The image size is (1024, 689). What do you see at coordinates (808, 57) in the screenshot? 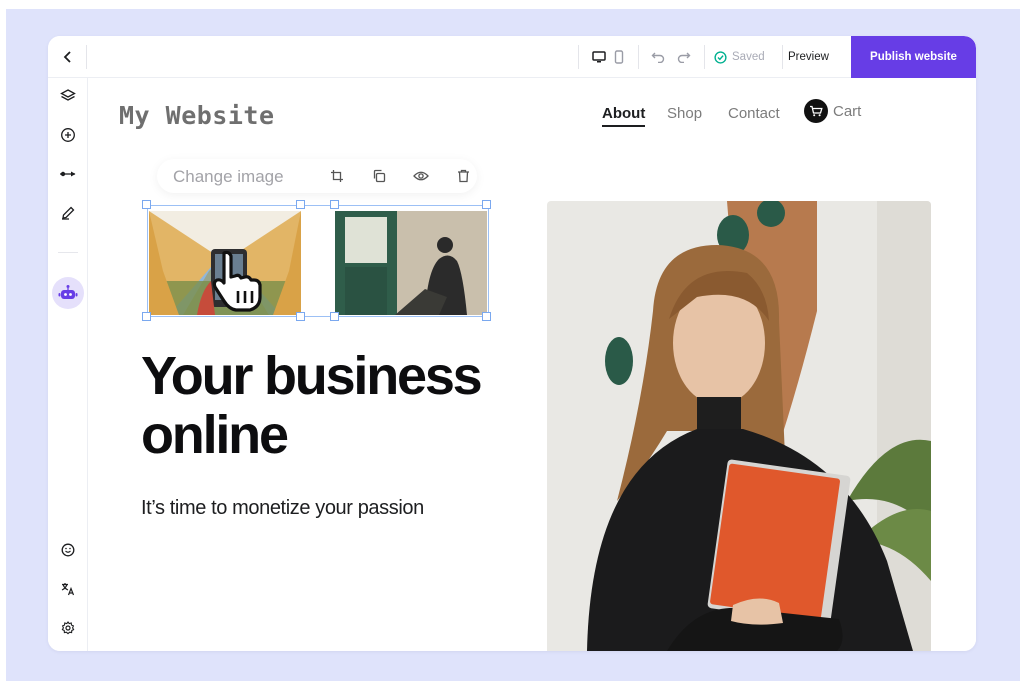
I see `preview-button: Preview` at bounding box center [808, 57].